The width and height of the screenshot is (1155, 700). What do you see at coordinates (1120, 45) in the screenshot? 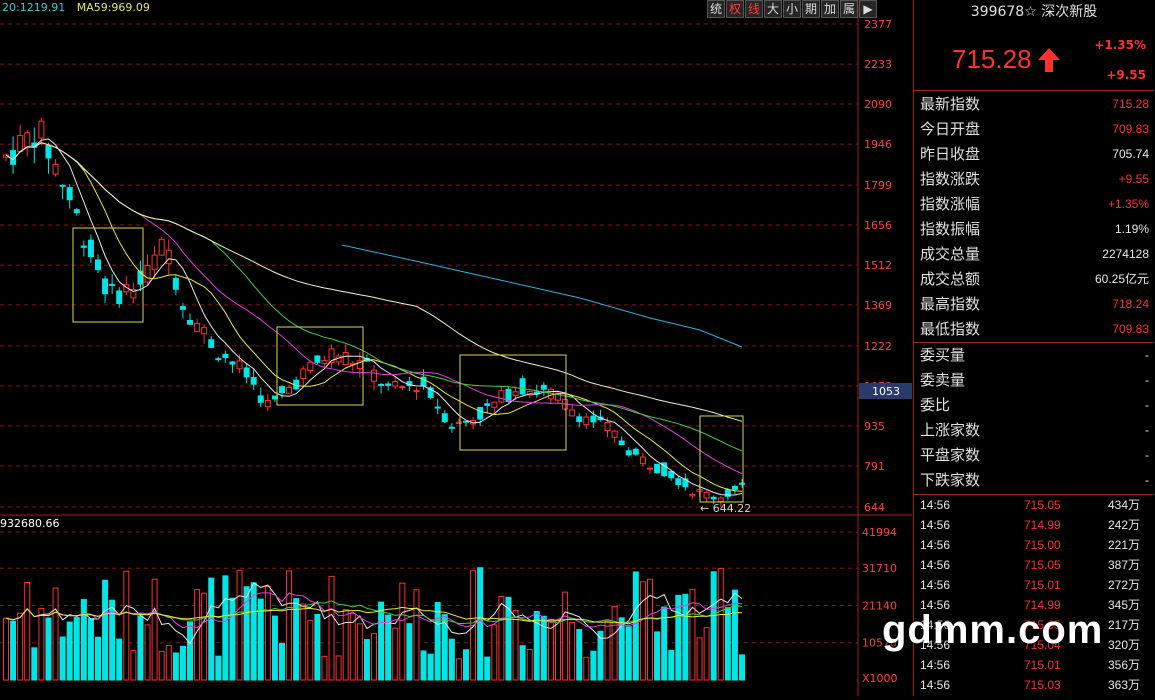
I see `change-percent: +1.35%` at bounding box center [1120, 45].